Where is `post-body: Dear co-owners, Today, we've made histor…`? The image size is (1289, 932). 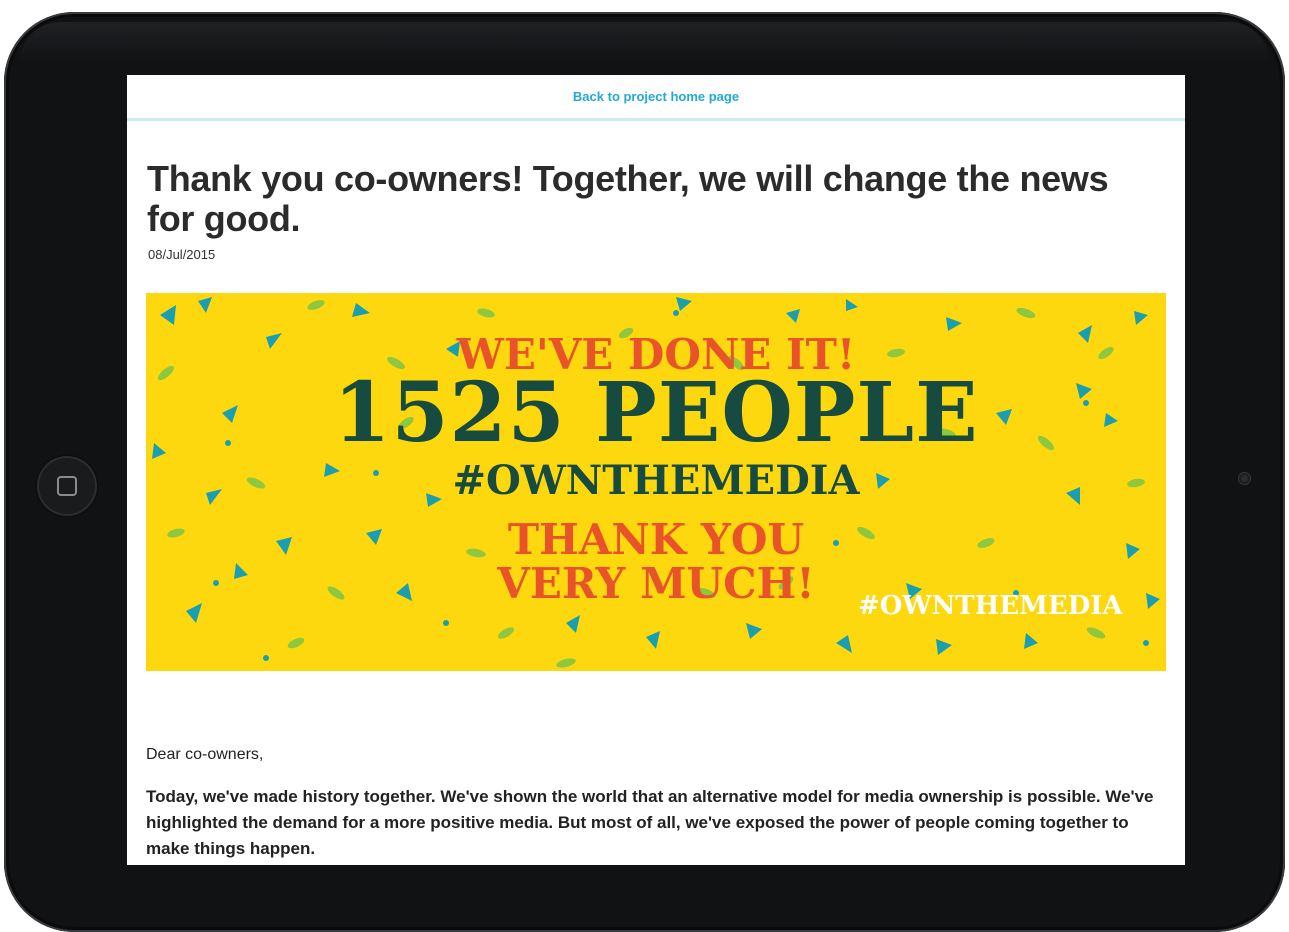
post-body: Dear co-owners, Today, we've made histor… is located at coordinates (656, 804).